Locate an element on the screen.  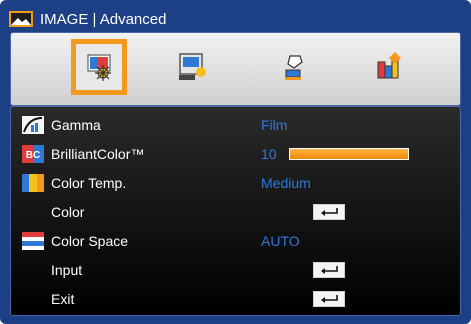
color-enter-button is located at coordinates (329, 212).